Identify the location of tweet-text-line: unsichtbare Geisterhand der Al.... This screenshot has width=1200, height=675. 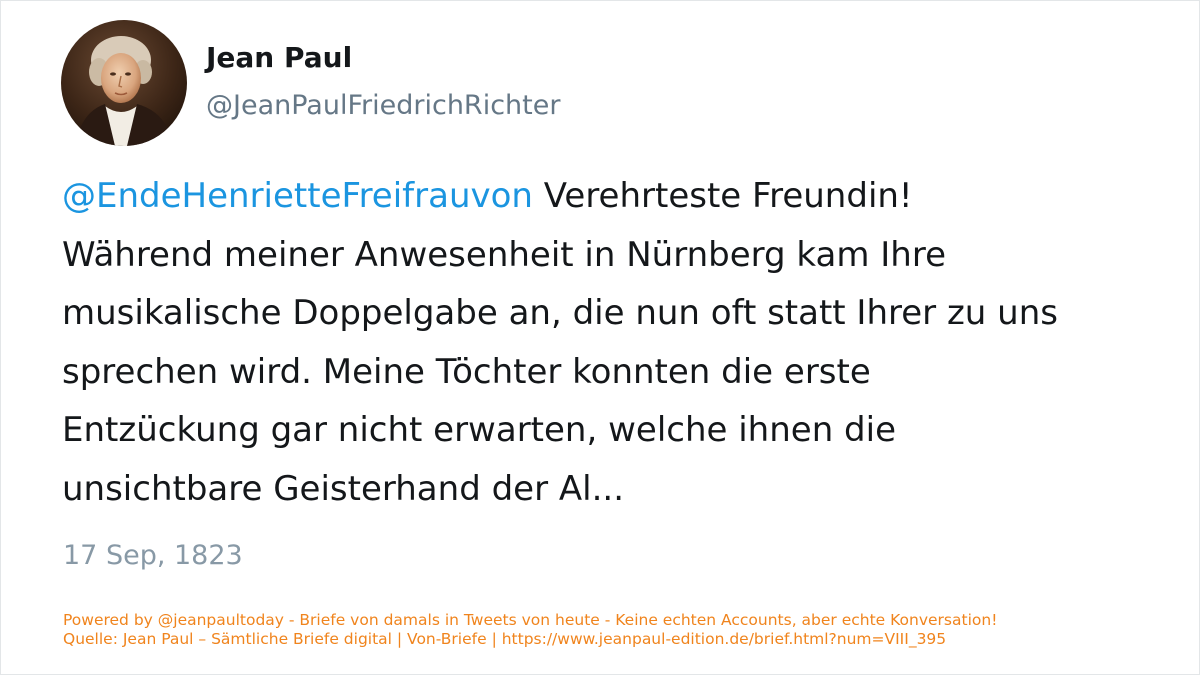
(343, 488).